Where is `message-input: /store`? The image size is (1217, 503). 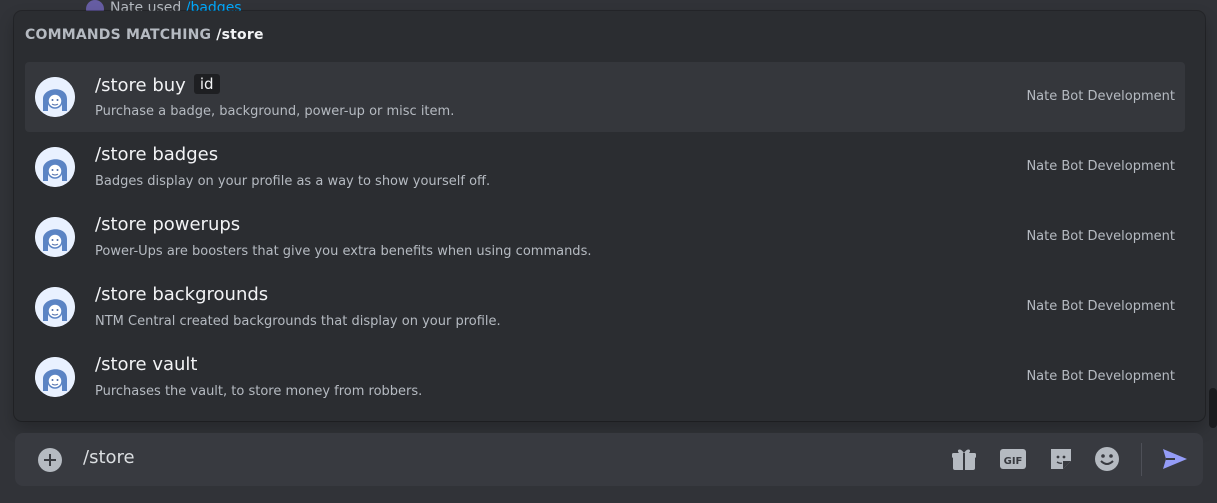 message-input: /store is located at coordinates (109, 457).